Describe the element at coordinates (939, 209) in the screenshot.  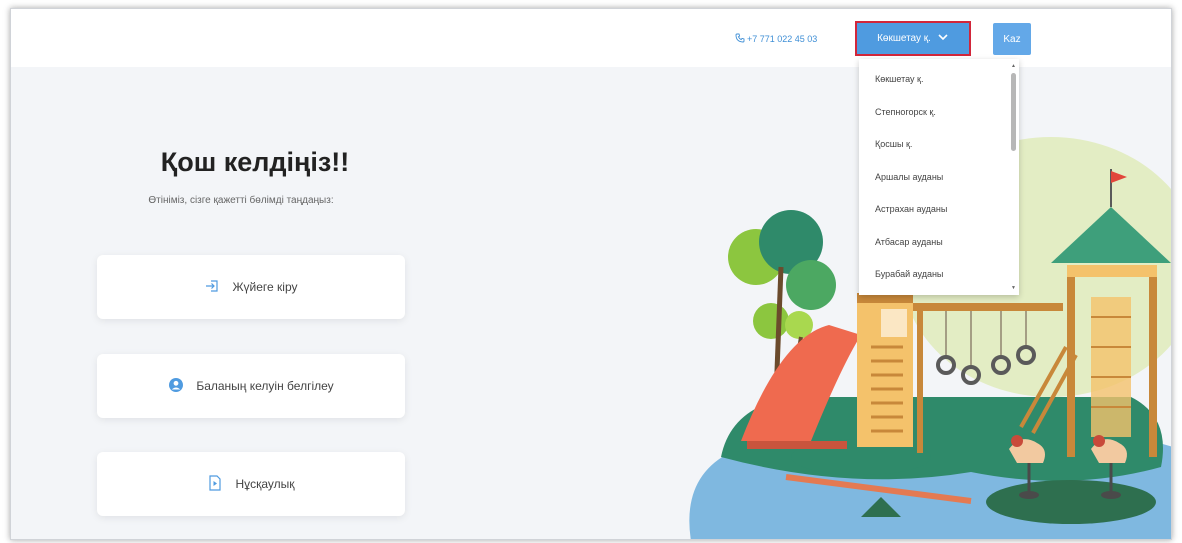
I see `city-option: Астрахан ауданы` at that location.